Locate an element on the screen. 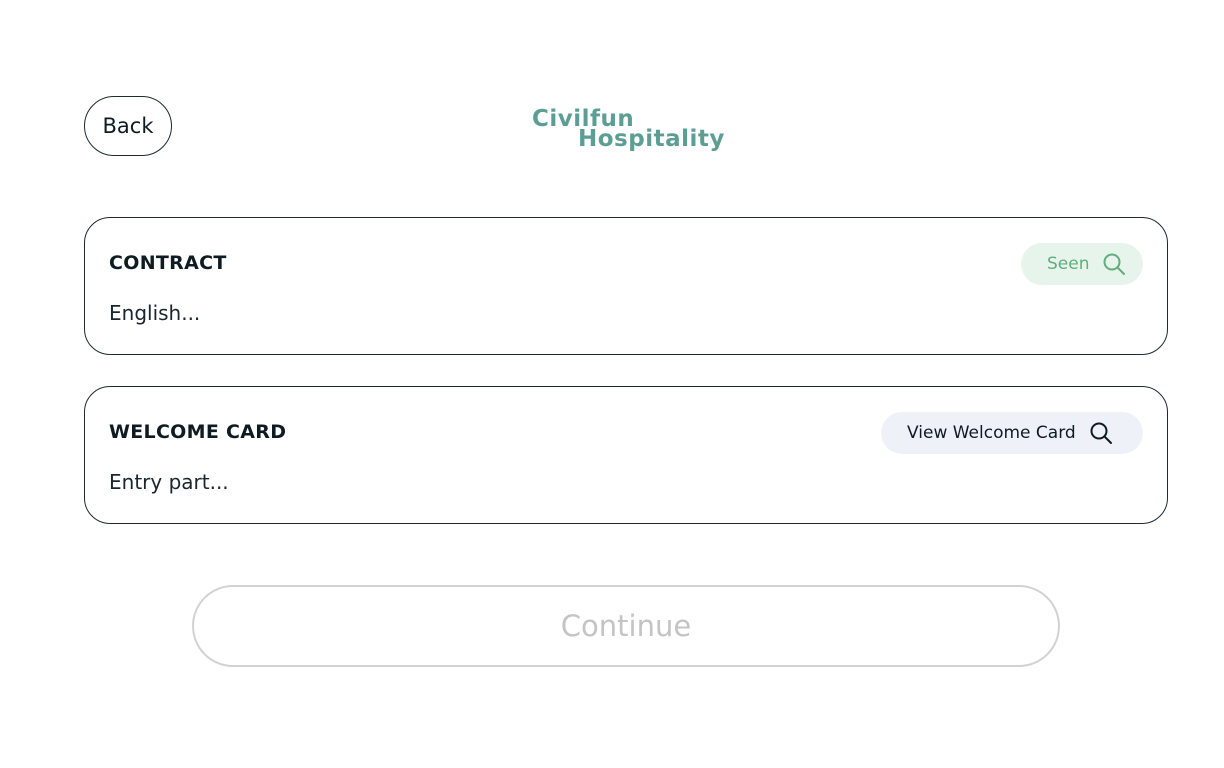 This screenshot has height=768, width=1224. contract-seen-label: Seen is located at coordinates (1068, 264).